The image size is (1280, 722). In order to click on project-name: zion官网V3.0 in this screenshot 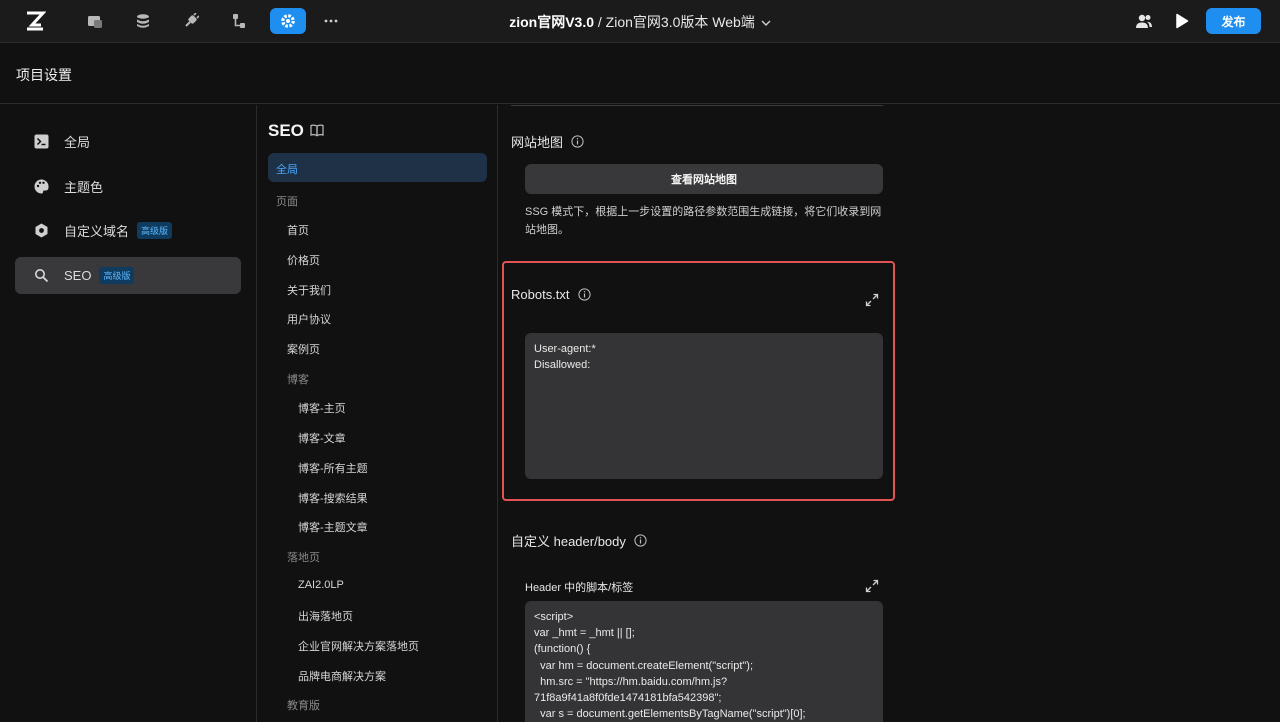, I will do `click(551, 22)`.